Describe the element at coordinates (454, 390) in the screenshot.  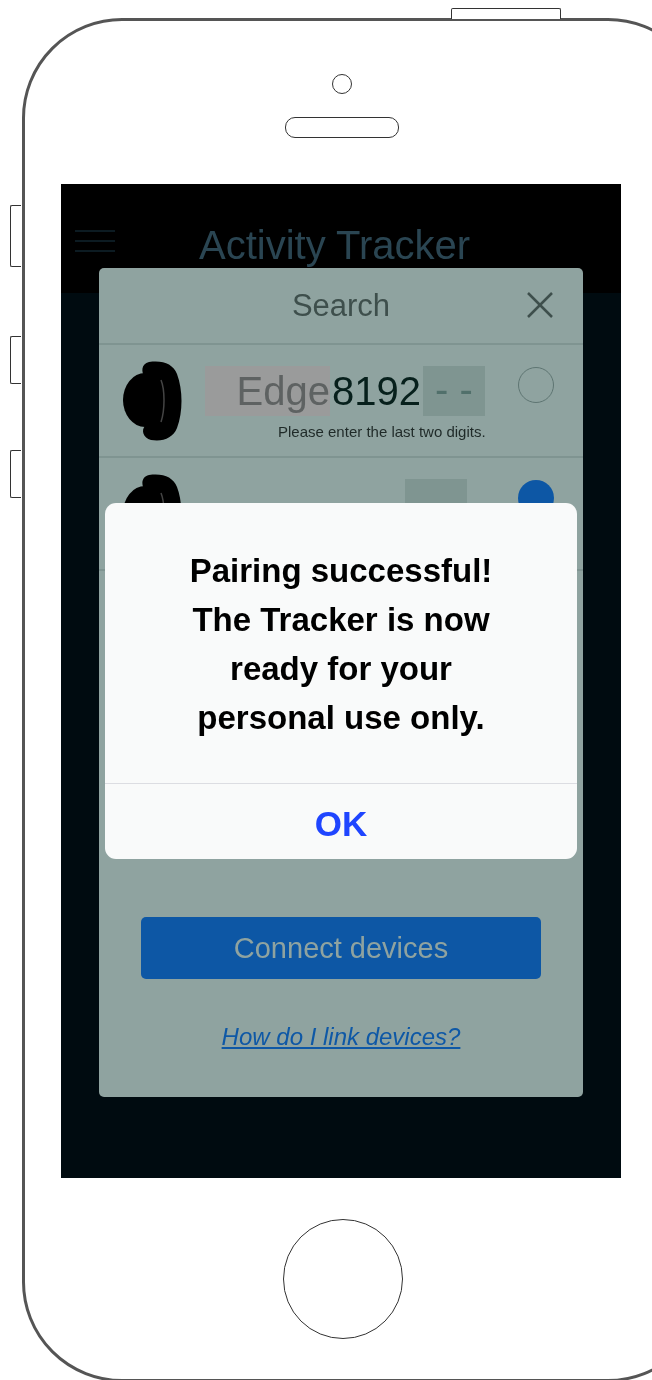
I see `digits-field: - -` at that location.